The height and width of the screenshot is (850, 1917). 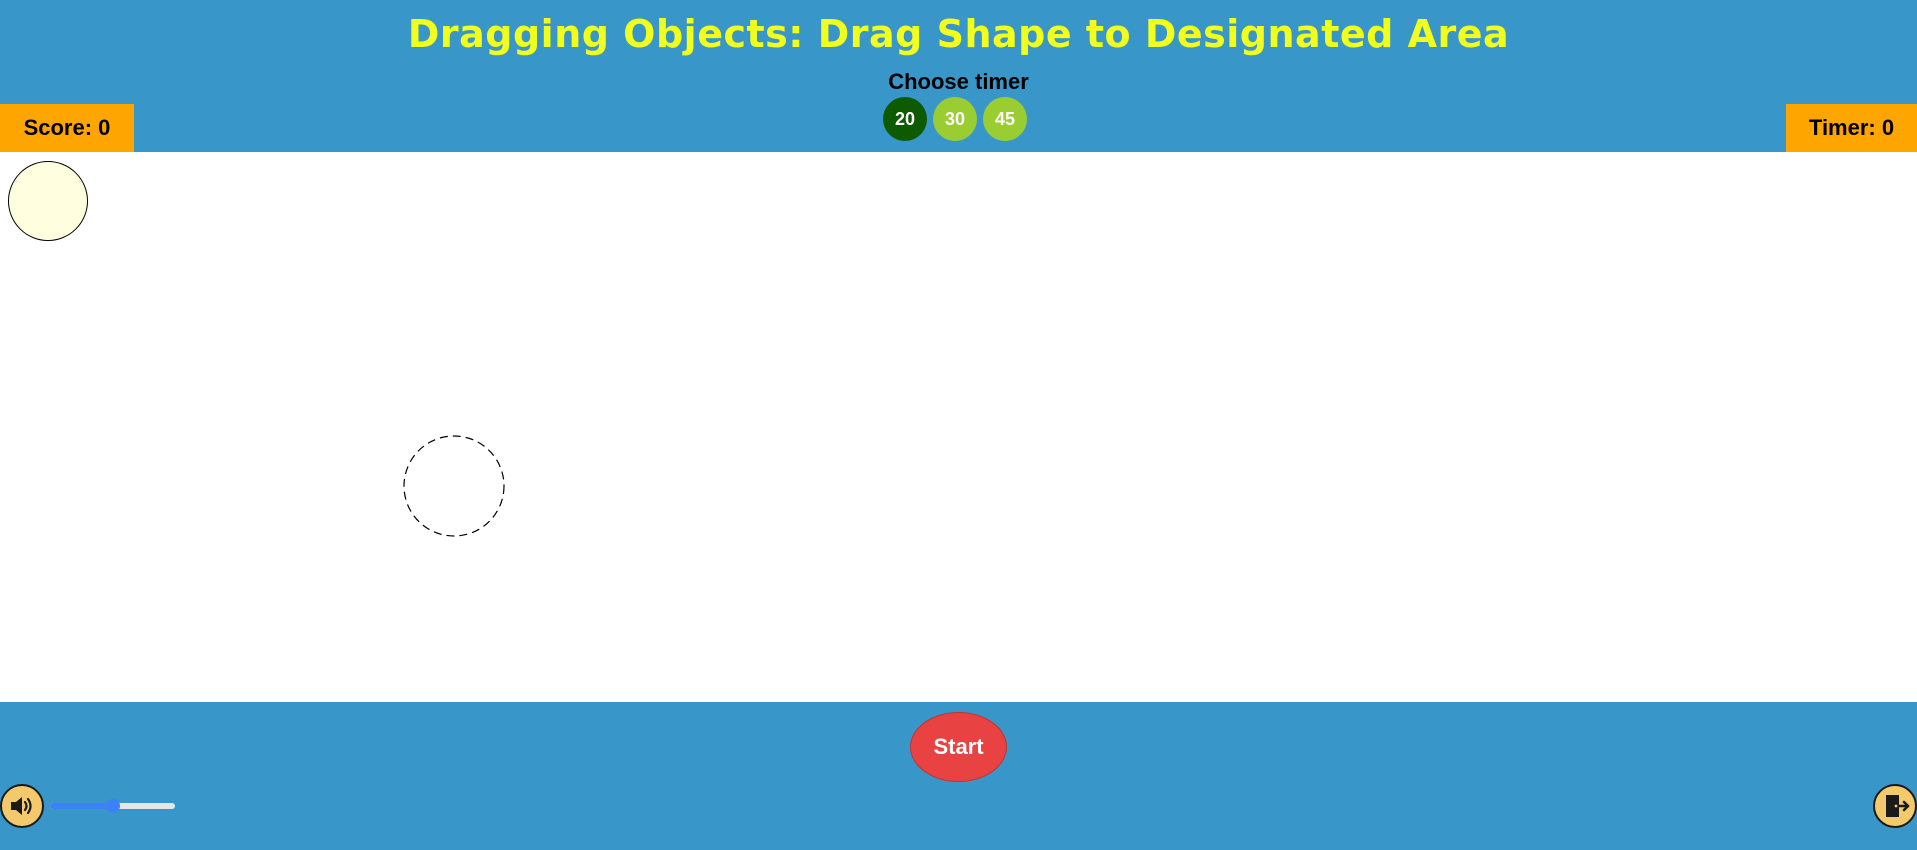 I want to click on timer-option-45: 45, so click(x=1005, y=119).